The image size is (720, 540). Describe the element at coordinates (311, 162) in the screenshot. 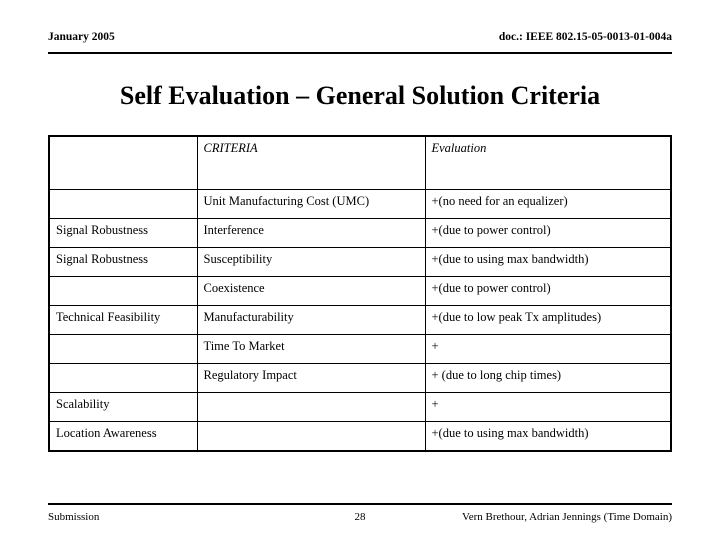

I see `column-header-criteria: CRITERIA` at that location.